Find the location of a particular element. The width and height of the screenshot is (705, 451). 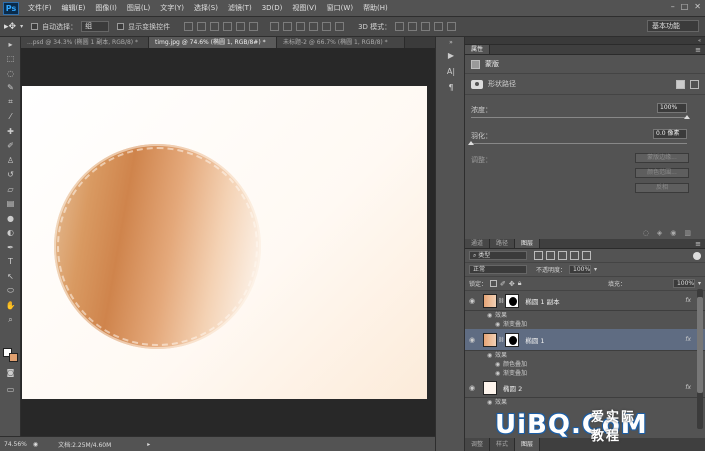

lock-position-icon: ✥ is located at coordinates (512, 284).